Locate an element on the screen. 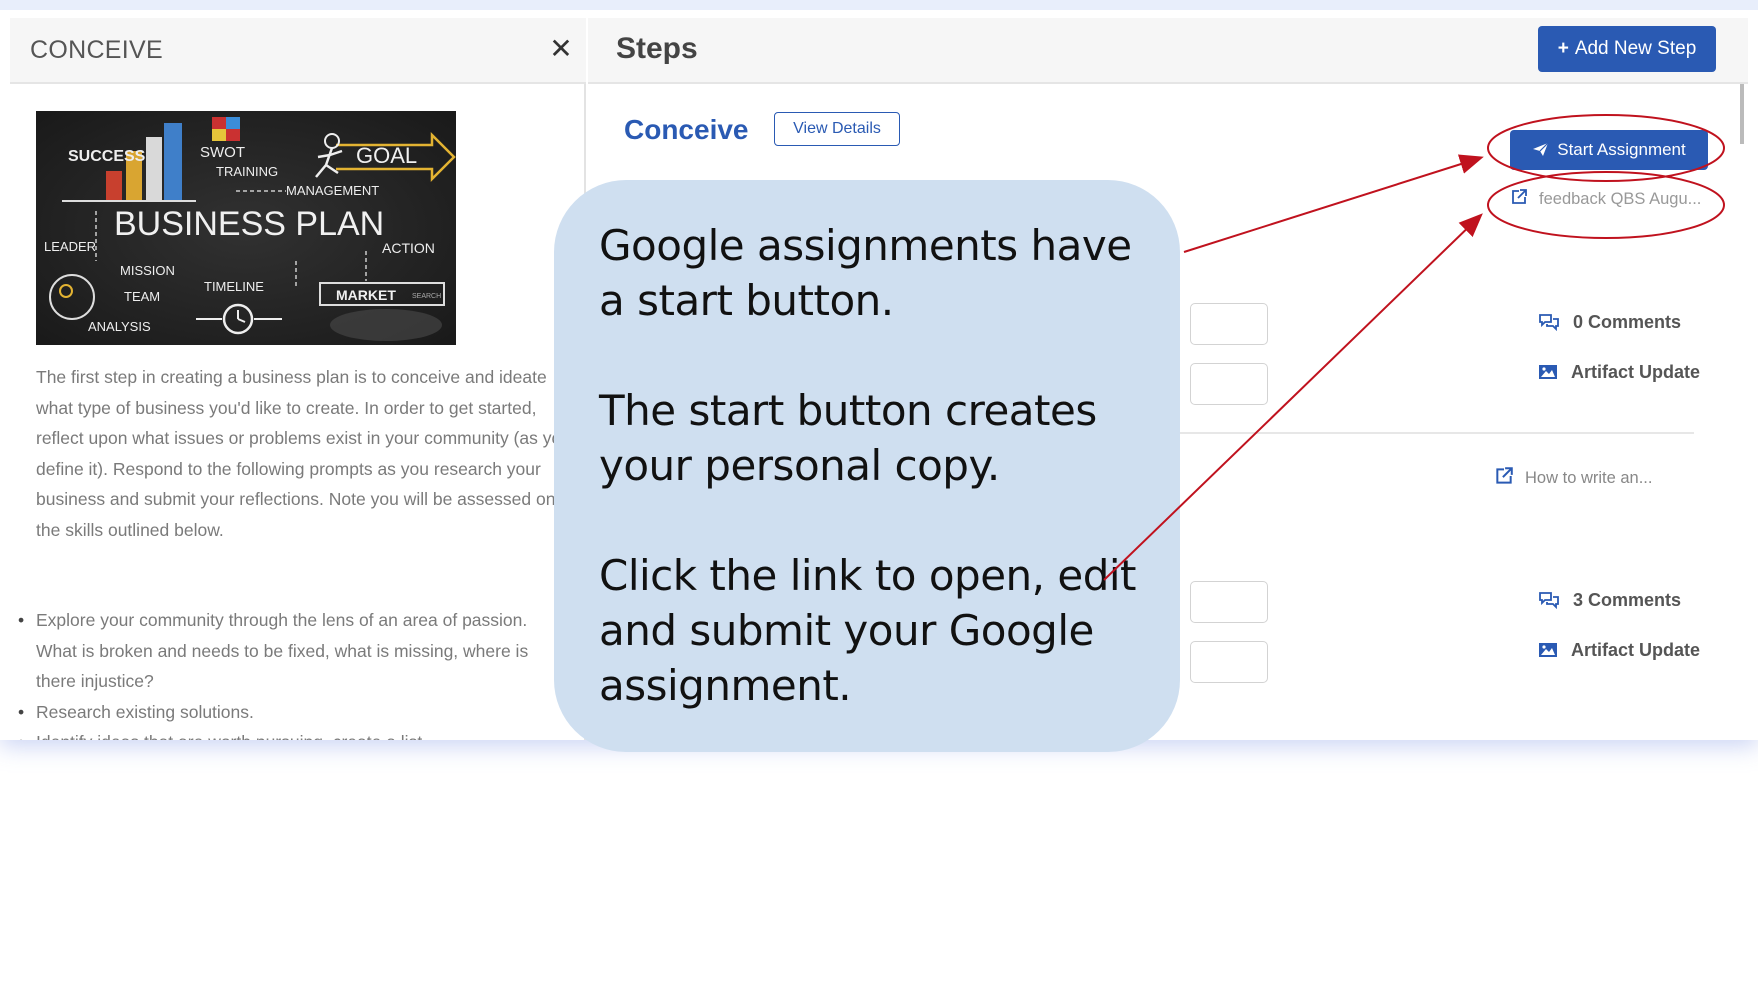 This screenshot has width=1758, height=992. view-details-button: View Details is located at coordinates (837, 129).